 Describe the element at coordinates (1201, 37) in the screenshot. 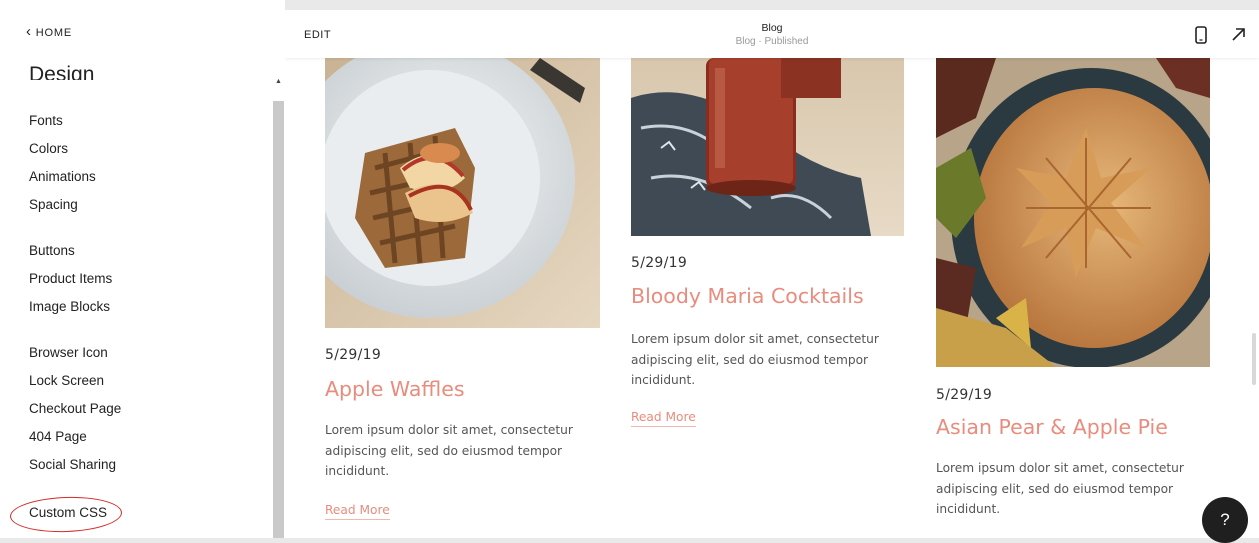

I see `mobile-preview-icon` at that location.